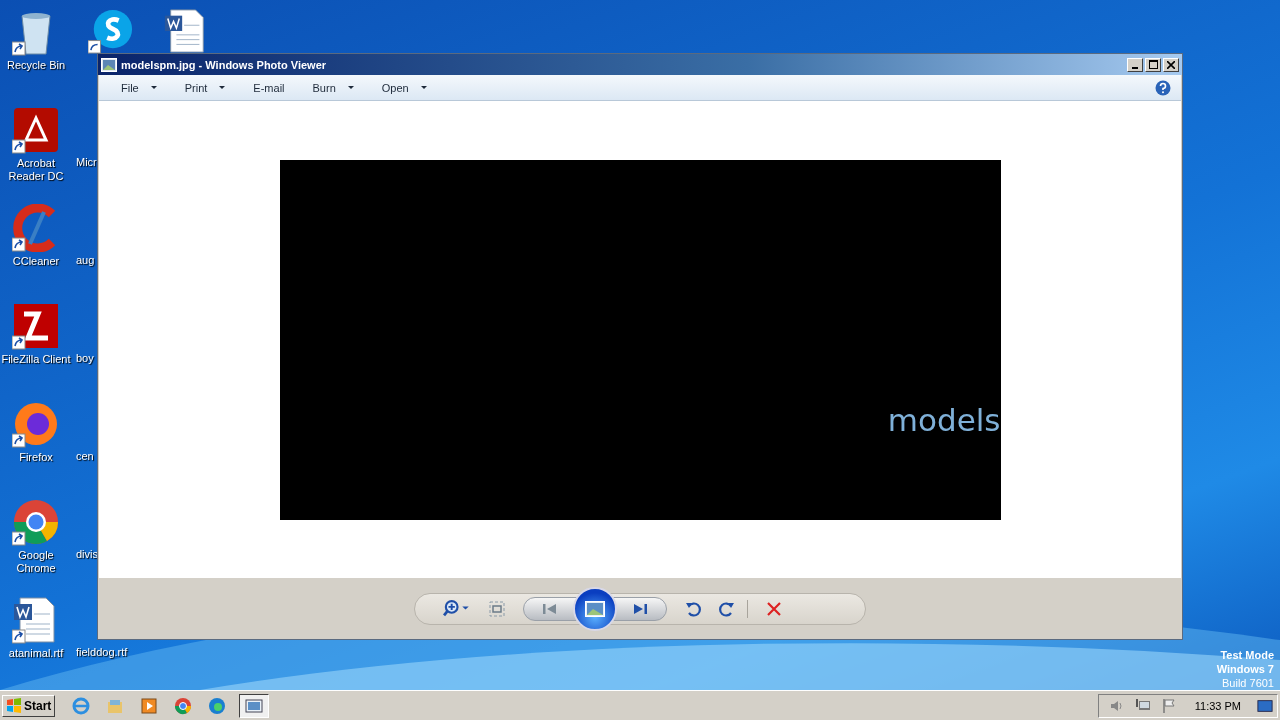 This screenshot has width=1280, height=720. What do you see at coordinates (1248, 683) in the screenshot?
I see `system-notice: Build 7601` at bounding box center [1248, 683].